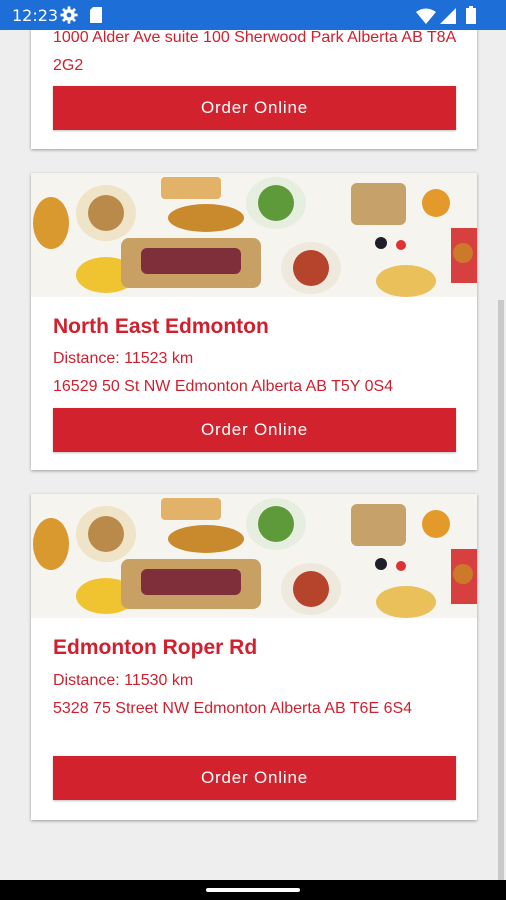  I want to click on navigation-bar, so click(253, 890).